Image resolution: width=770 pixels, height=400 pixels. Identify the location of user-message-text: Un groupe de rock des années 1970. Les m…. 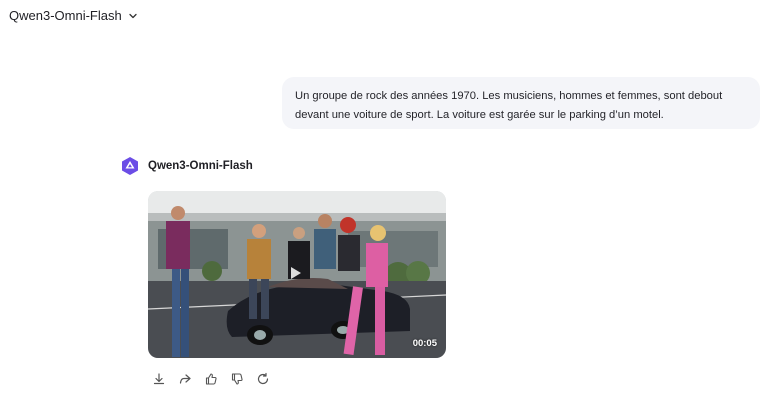
(509, 105).